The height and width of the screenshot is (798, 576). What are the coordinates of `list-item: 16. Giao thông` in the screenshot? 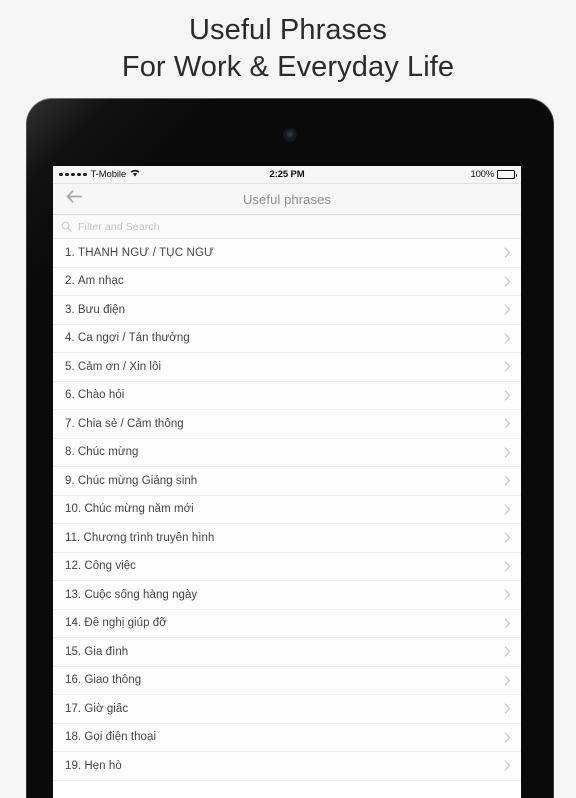 It's located at (287, 680).